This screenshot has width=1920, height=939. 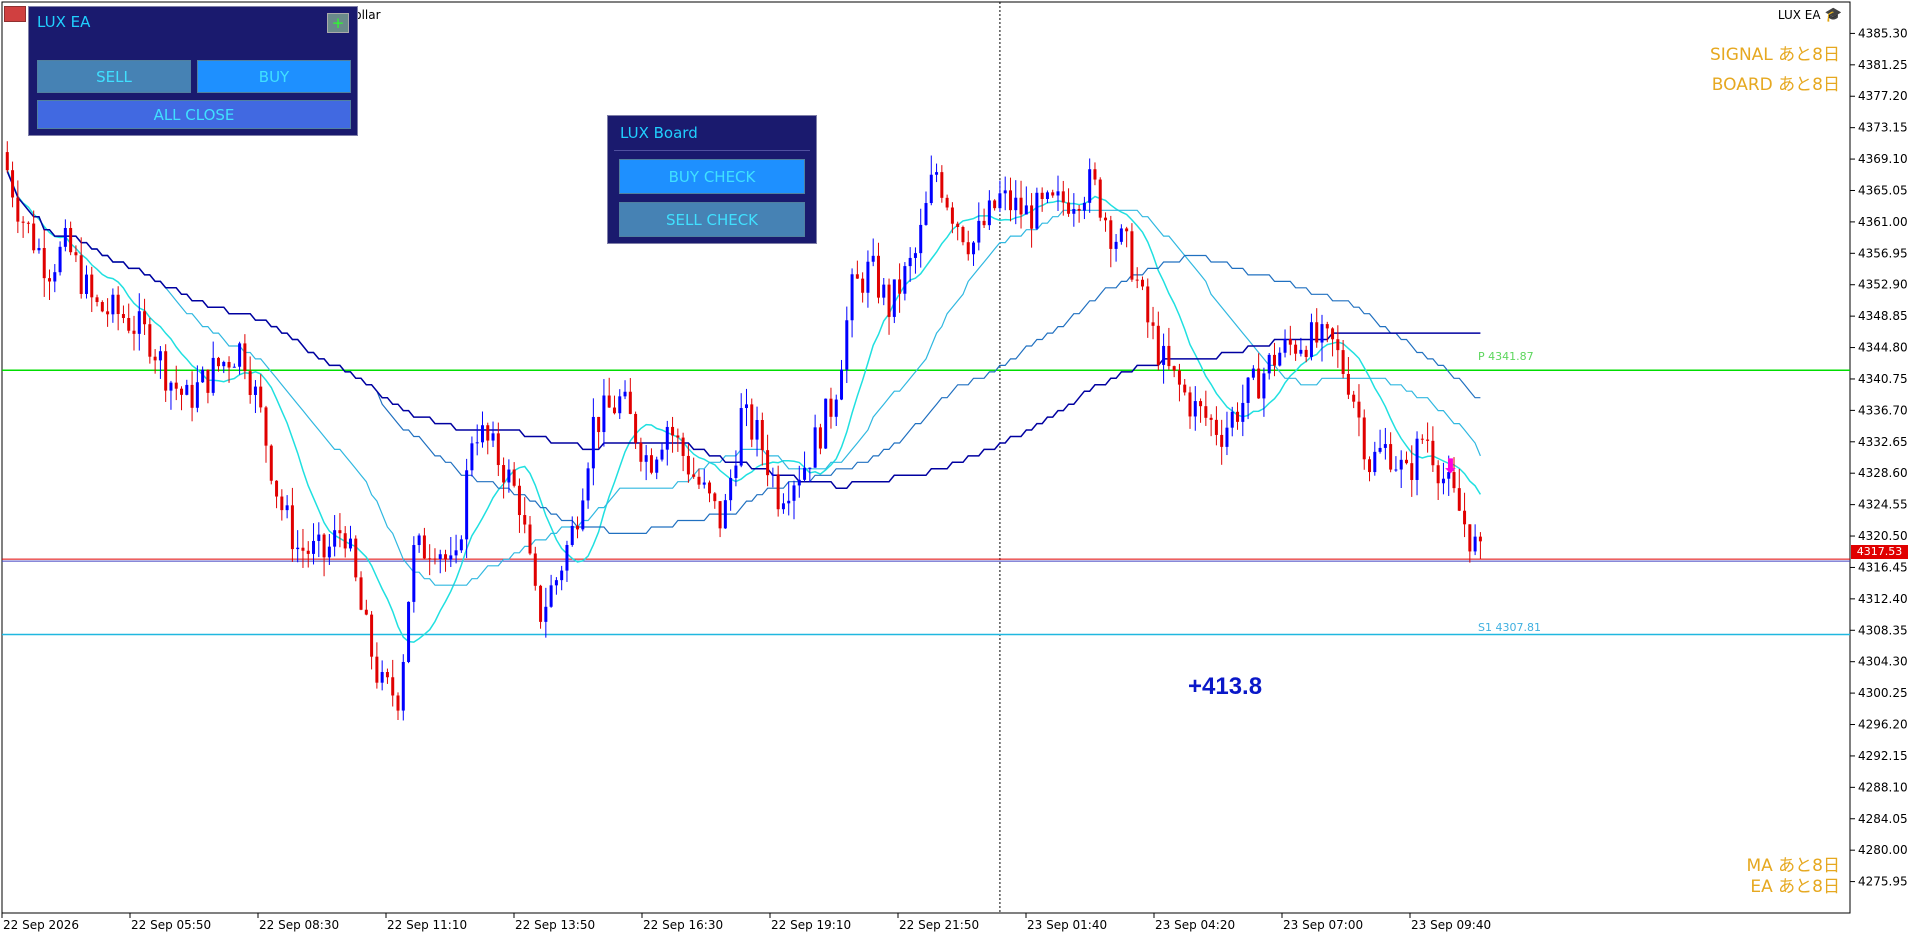 I want to click on sell-check-button: SELL CHECK, so click(x=712, y=219).